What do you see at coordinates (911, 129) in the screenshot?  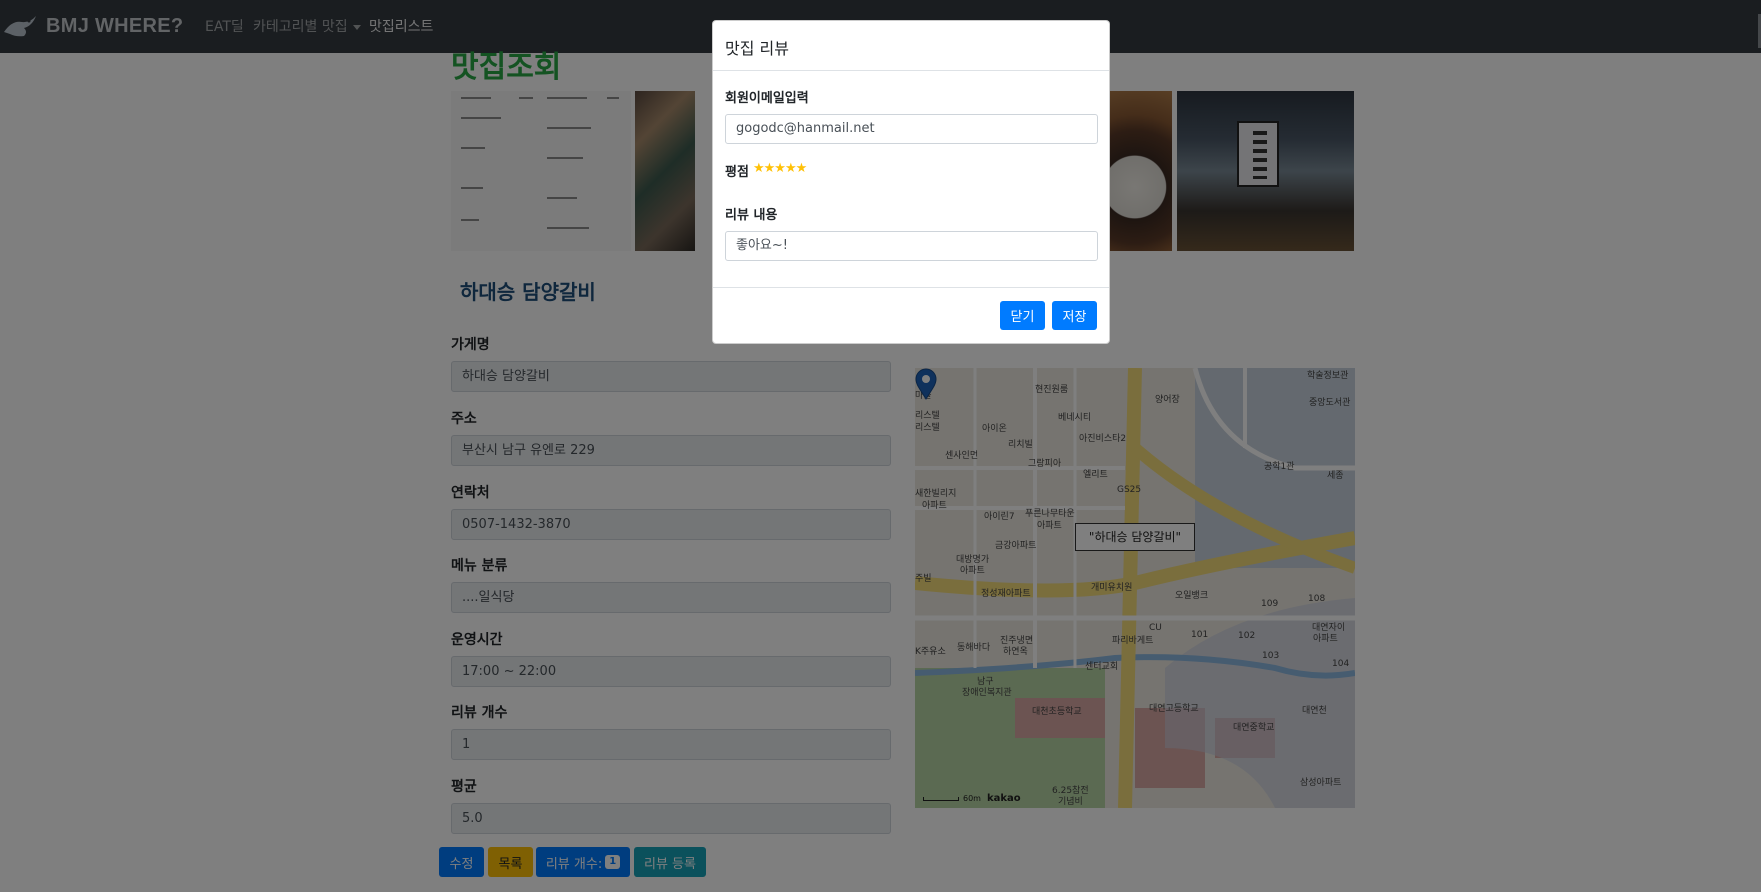 I see `email-field: gogodc@hanmail.net` at bounding box center [911, 129].